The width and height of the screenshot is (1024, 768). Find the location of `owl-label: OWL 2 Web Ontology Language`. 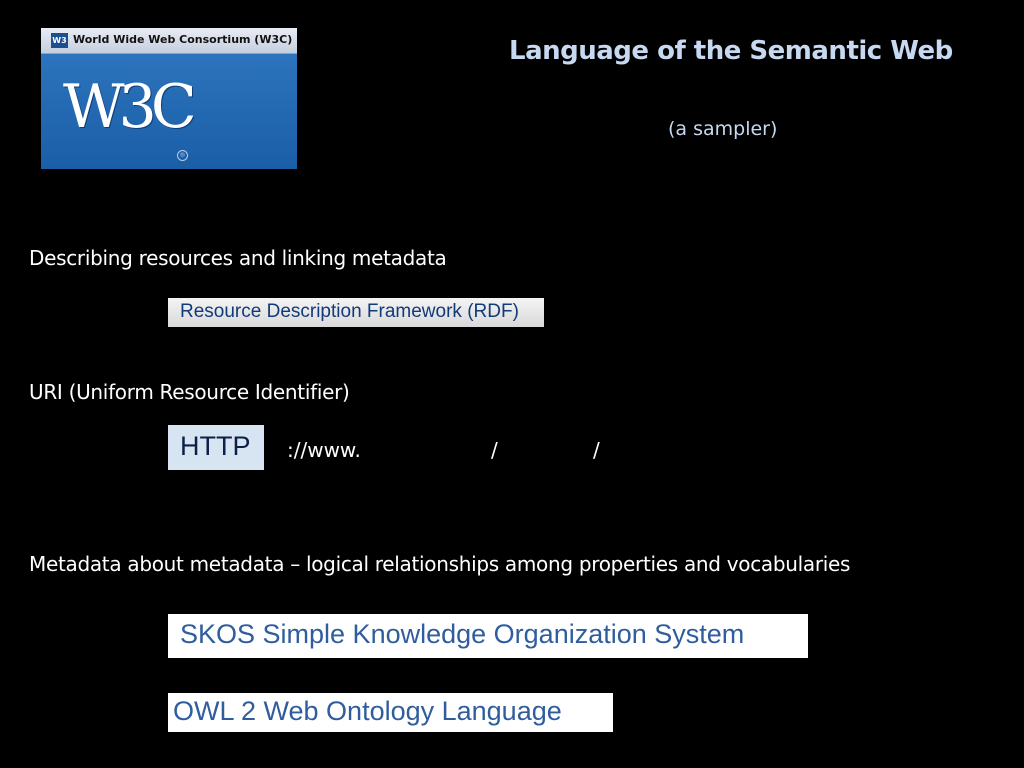

owl-label: OWL 2 Web Ontology Language is located at coordinates (367, 711).